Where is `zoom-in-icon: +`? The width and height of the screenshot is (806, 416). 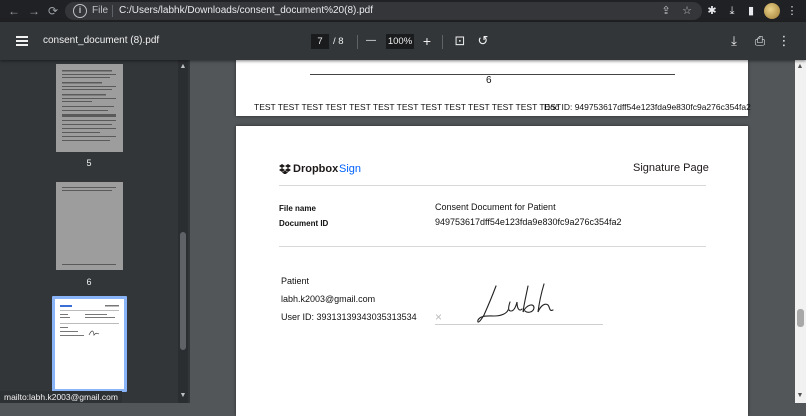 zoom-in-icon: + is located at coordinates (427, 41).